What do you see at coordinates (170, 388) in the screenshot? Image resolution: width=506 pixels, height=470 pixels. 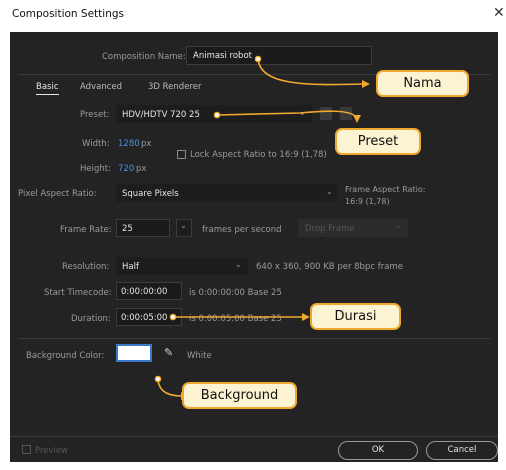 I see `background-arrow` at bounding box center [170, 388].